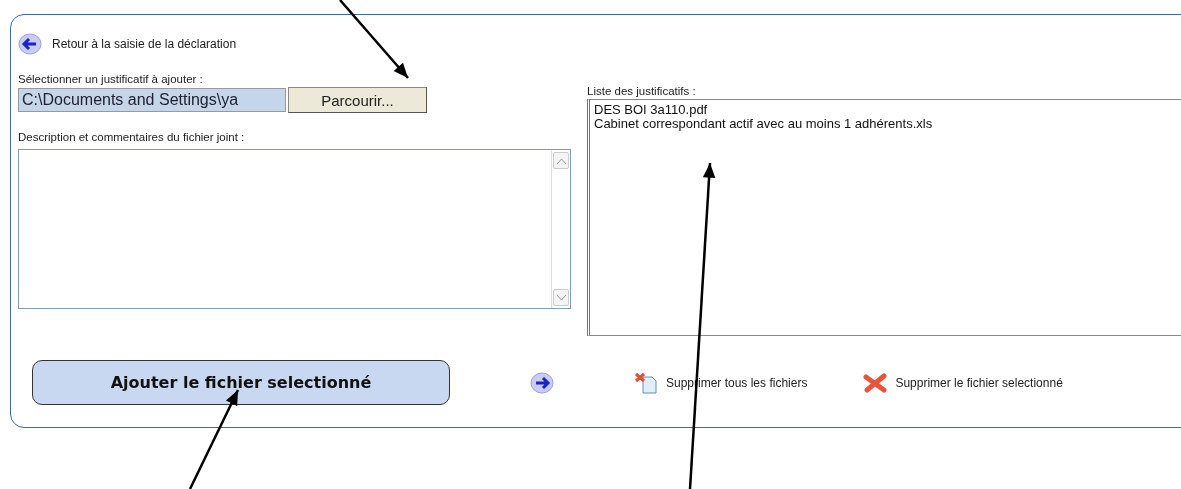  Describe the element at coordinates (887, 124) in the screenshot. I see `list-item: Cabinet correspondant actif avec au moins 1 adhérents.xls` at that location.